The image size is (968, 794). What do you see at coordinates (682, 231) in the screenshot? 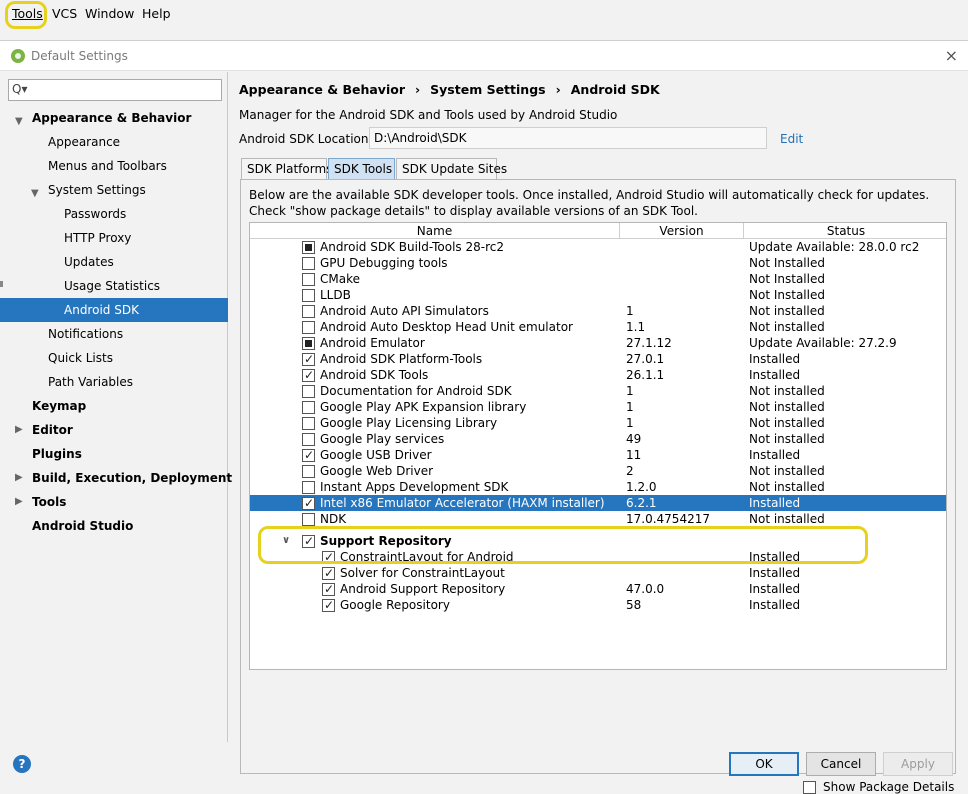
I see `column-header-version: Version` at bounding box center [682, 231].